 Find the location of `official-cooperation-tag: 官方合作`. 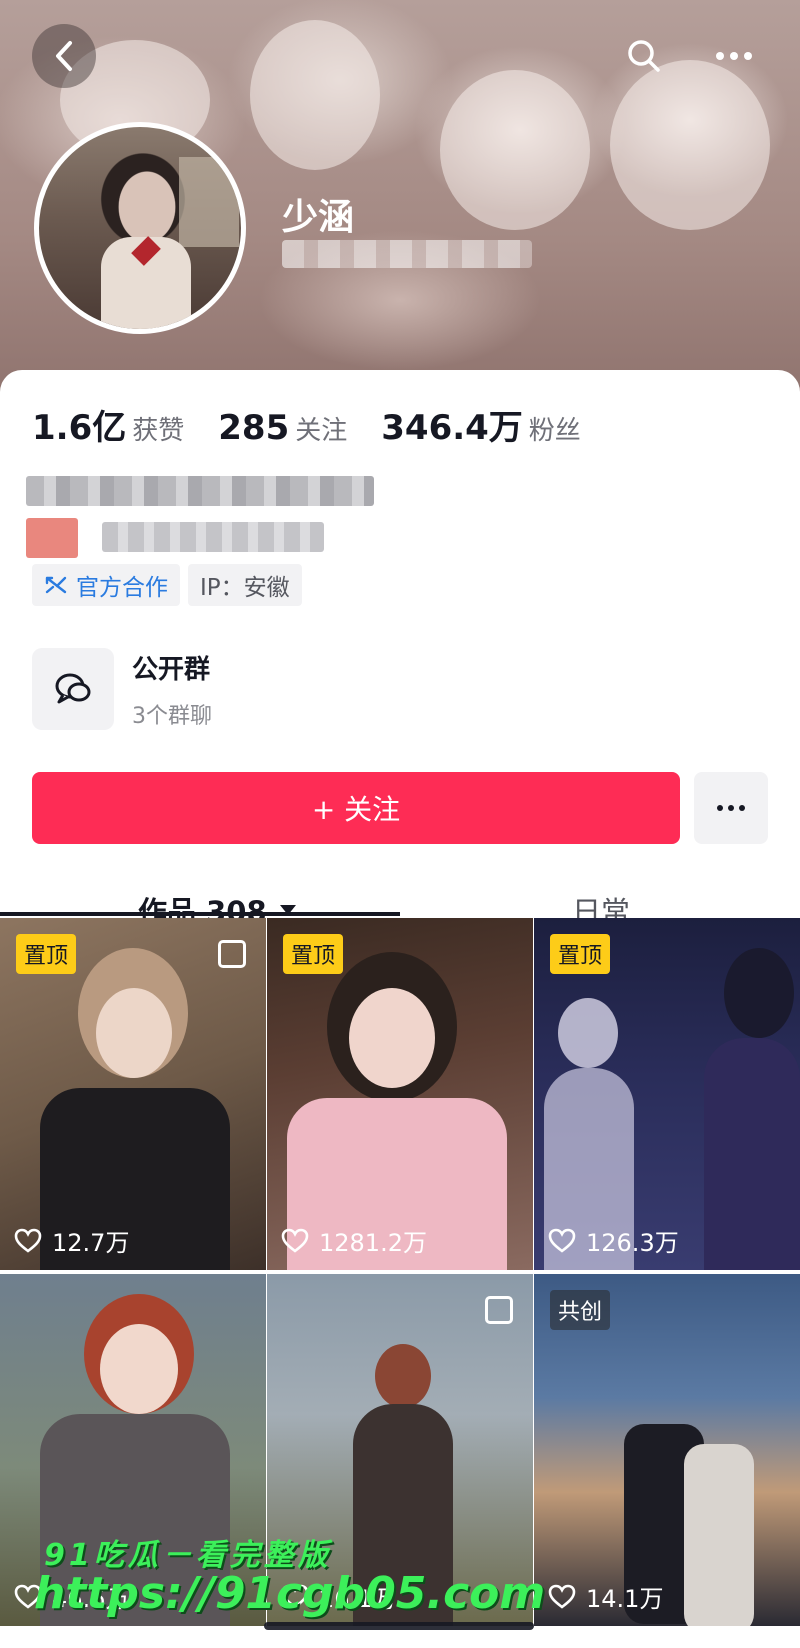

official-cooperation-tag: 官方合作 is located at coordinates (106, 585).